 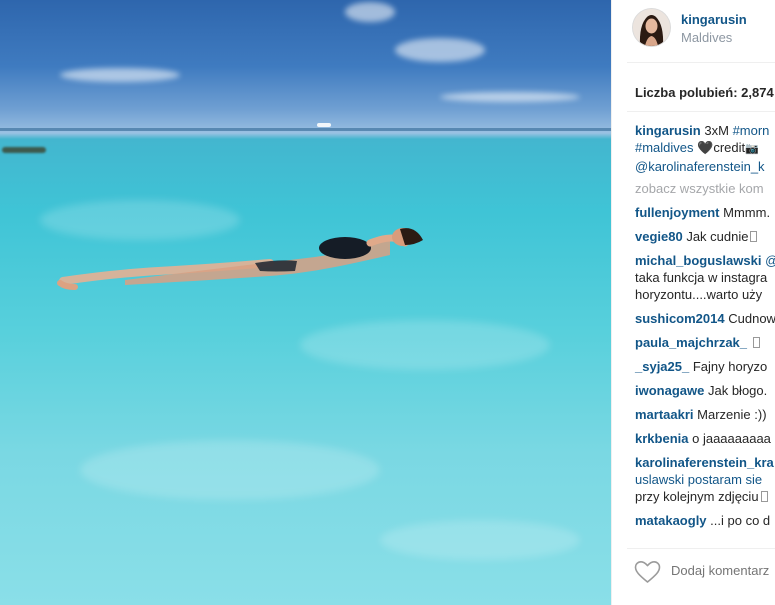 What do you see at coordinates (751, 130) in the screenshot?
I see `caption-hashtag: #morn` at bounding box center [751, 130].